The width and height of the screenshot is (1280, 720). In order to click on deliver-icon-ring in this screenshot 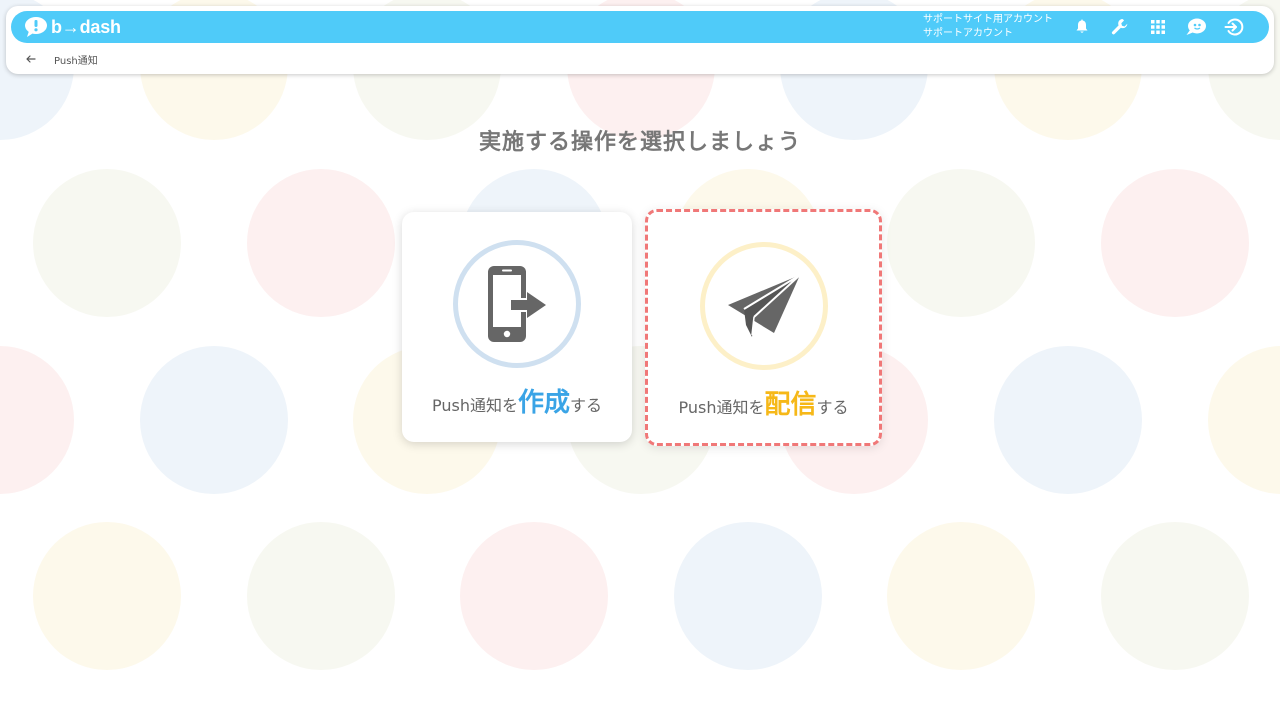, I will do `click(764, 306)`.